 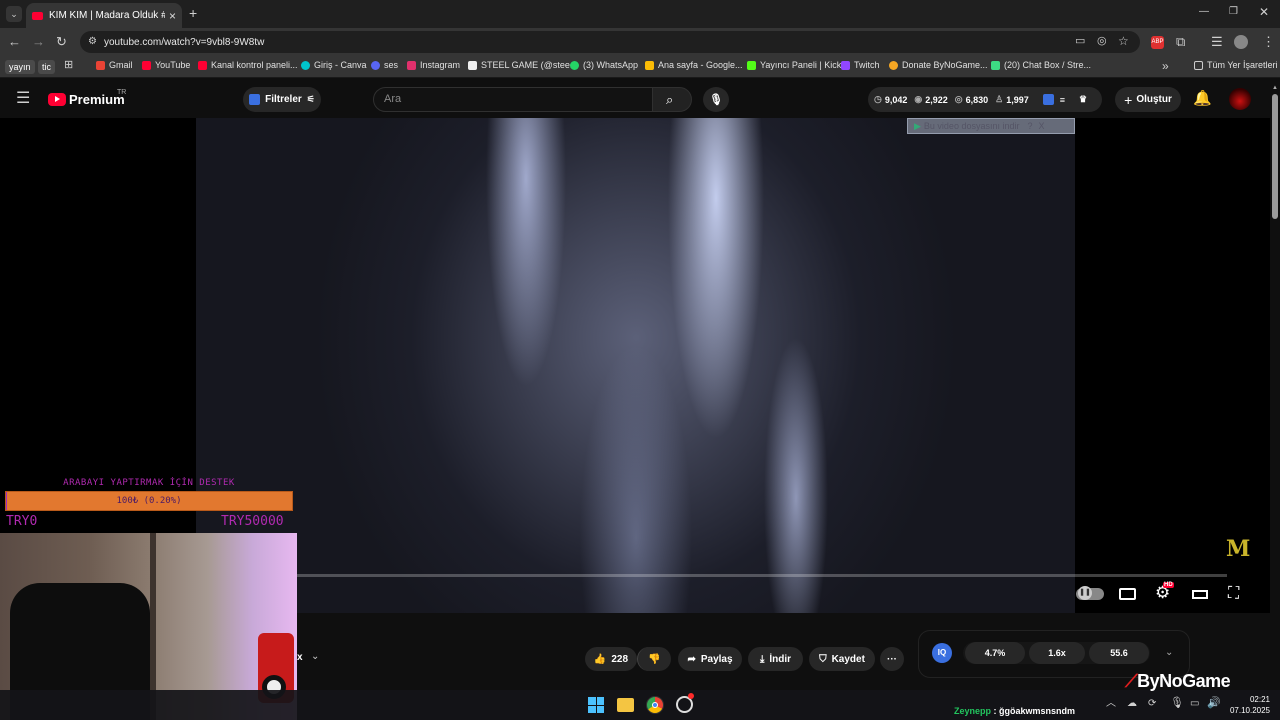 I want to click on new-tab-icon: +, so click(x=193, y=13).